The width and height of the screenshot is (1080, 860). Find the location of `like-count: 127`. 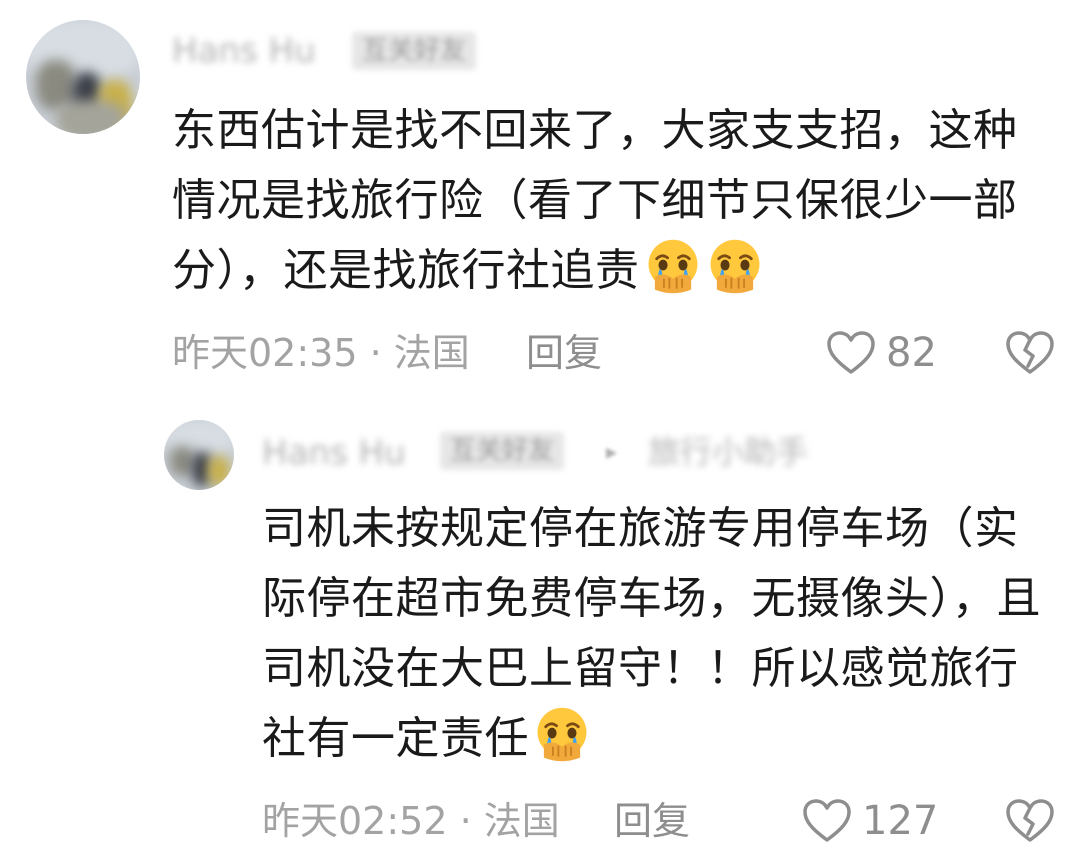

like-count: 127 is located at coordinates (900, 821).